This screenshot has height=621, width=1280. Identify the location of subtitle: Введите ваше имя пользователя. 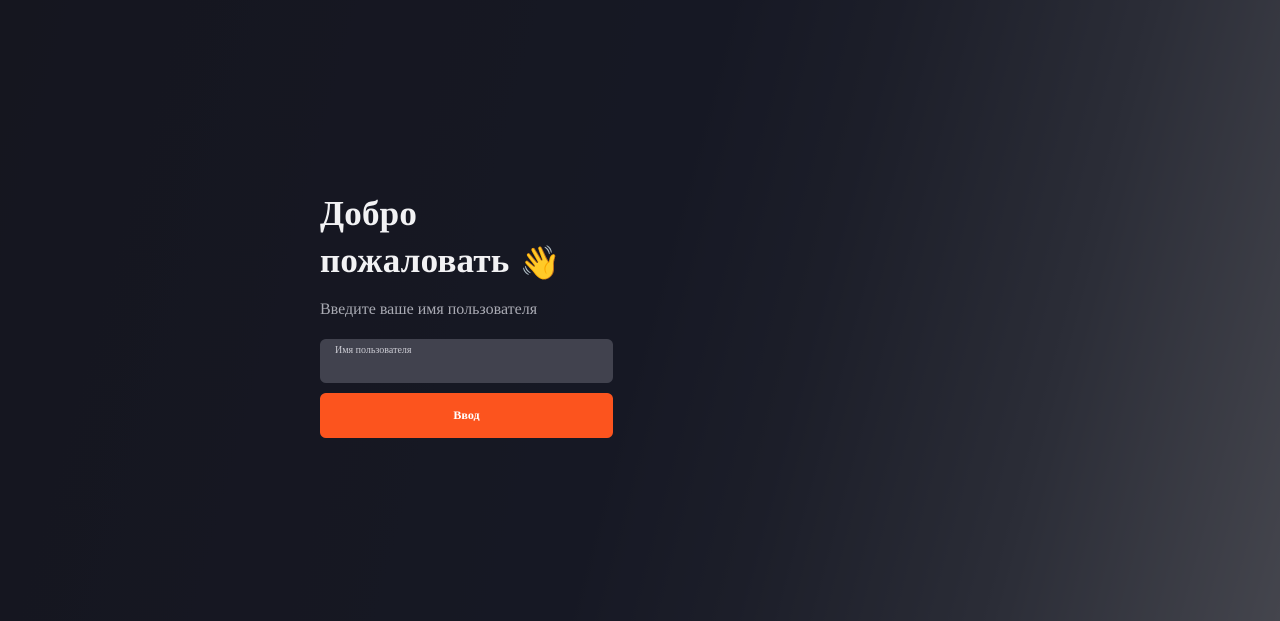
(429, 309).